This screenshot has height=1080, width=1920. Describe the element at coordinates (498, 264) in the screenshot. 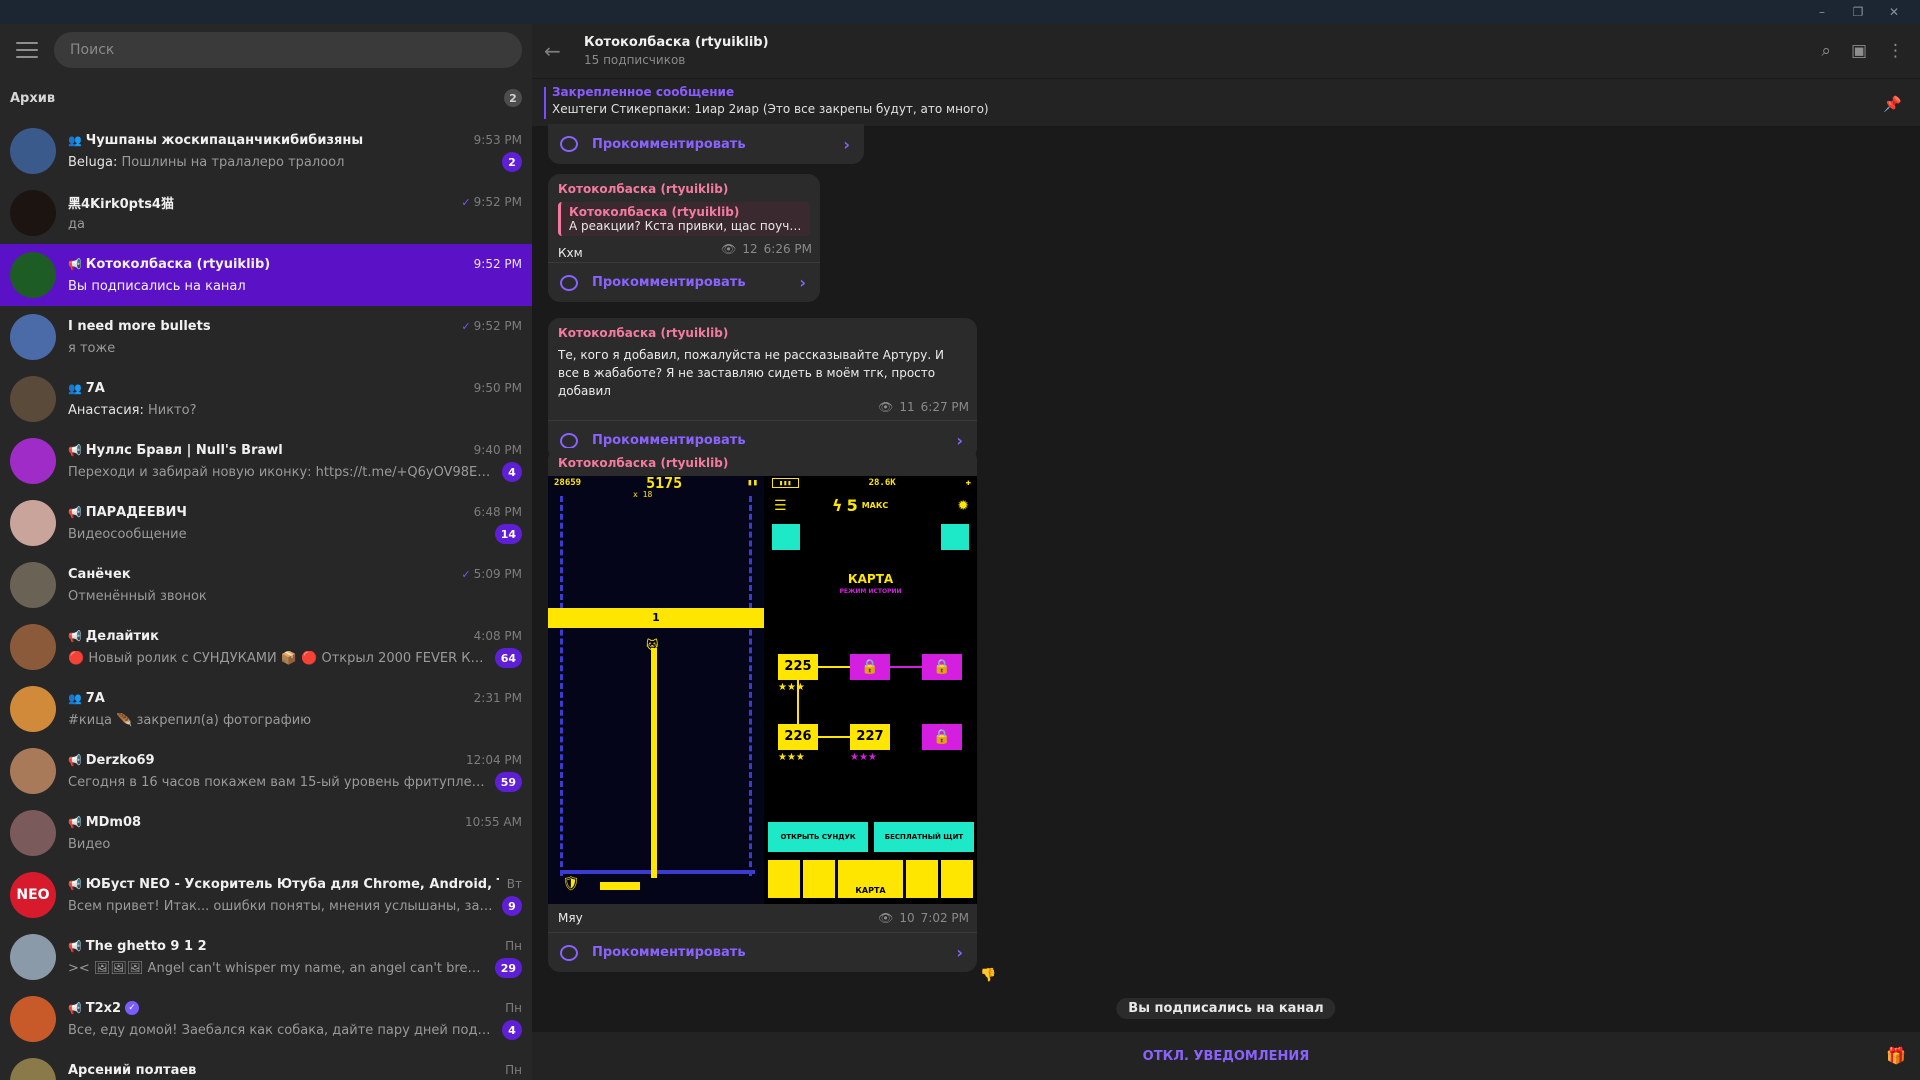

I see `chat-time: 9:52 PM` at that location.